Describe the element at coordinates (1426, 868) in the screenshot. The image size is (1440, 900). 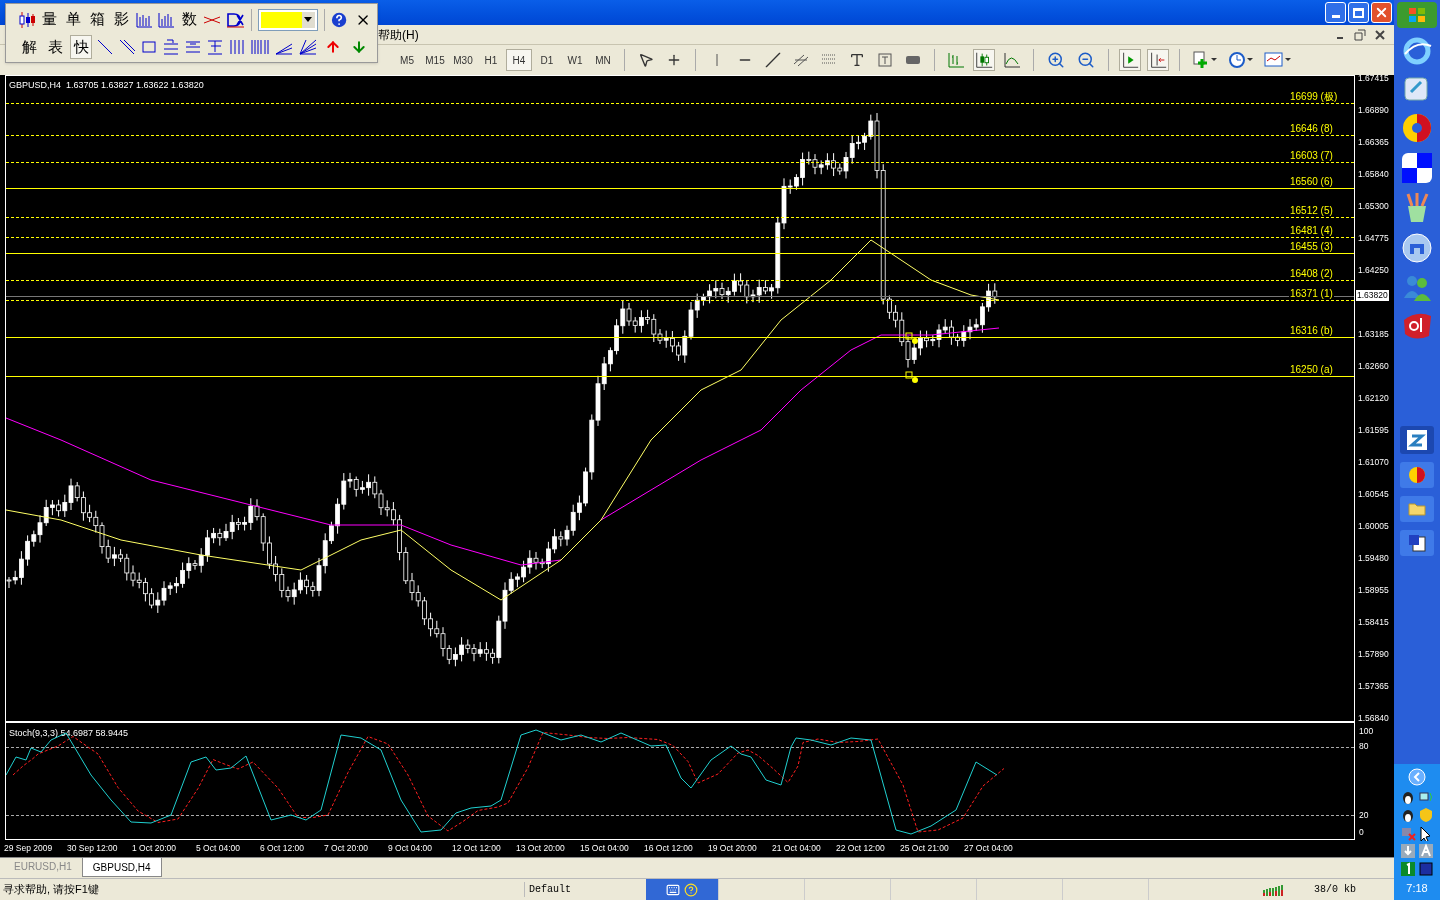
I see `book-icon` at that location.